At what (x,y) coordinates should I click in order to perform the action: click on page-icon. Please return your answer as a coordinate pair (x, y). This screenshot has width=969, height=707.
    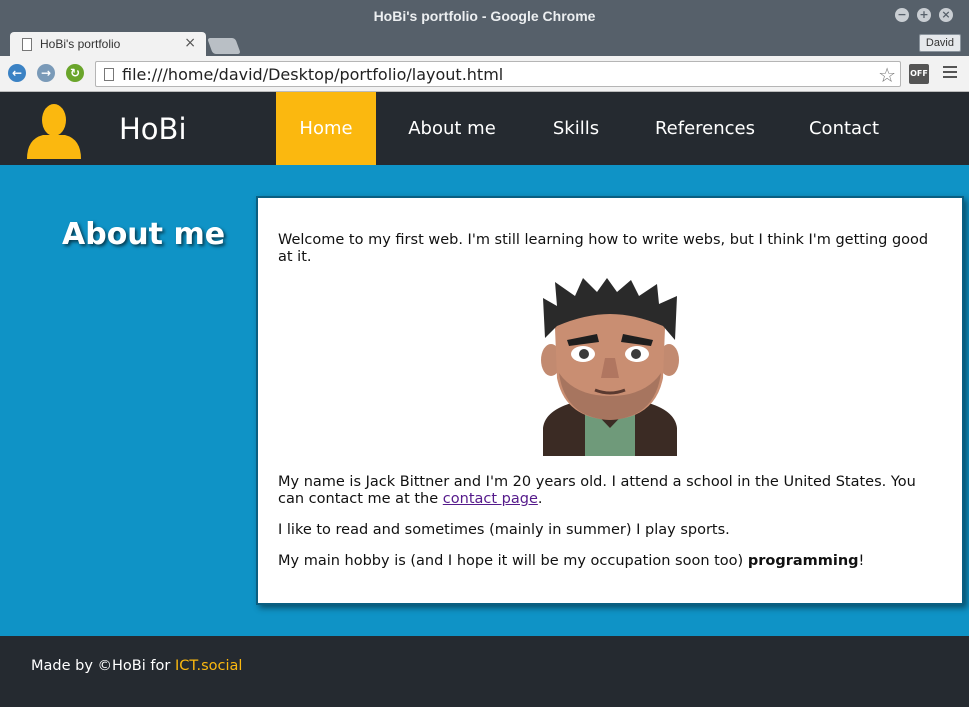
    Looking at the image, I should click on (109, 74).